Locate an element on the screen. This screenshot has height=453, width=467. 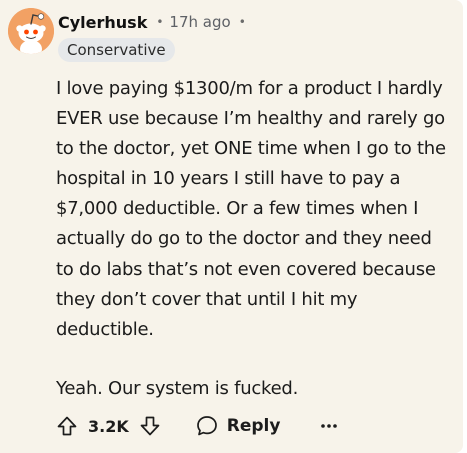
comment-header: Cylerhusk • 17h ago • is located at coordinates (152, 22).